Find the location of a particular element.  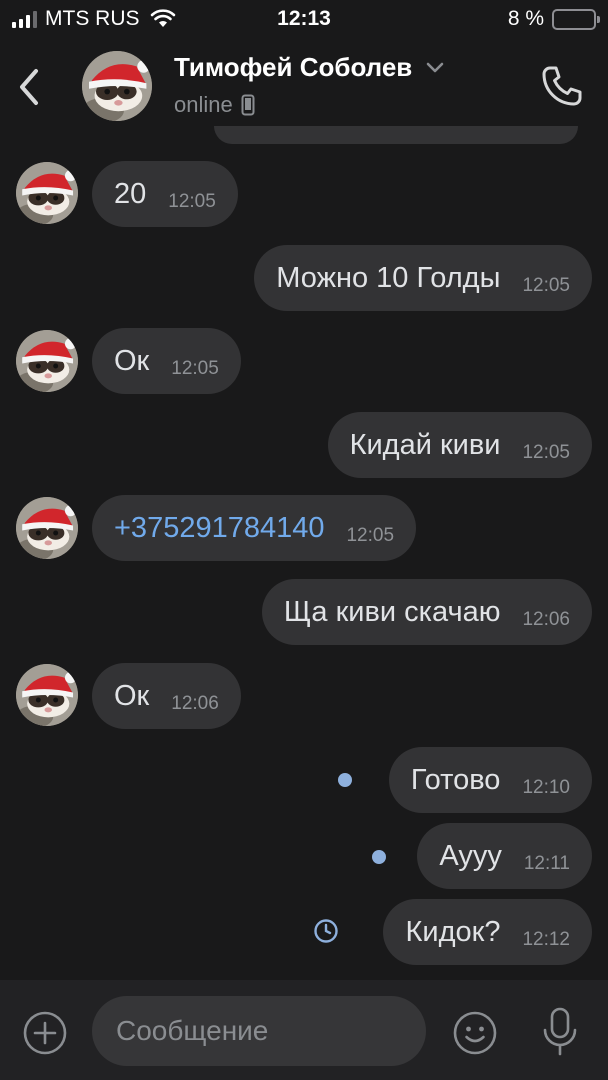

battery-percent: 8 % is located at coordinates (525, 18).